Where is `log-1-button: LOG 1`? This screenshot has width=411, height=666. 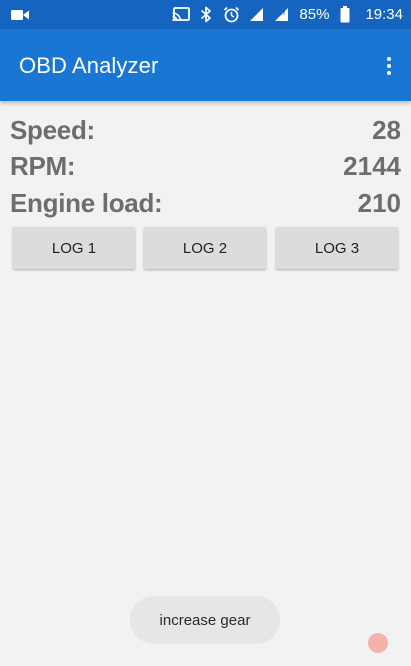
log-1-button: LOG 1 is located at coordinates (74, 248).